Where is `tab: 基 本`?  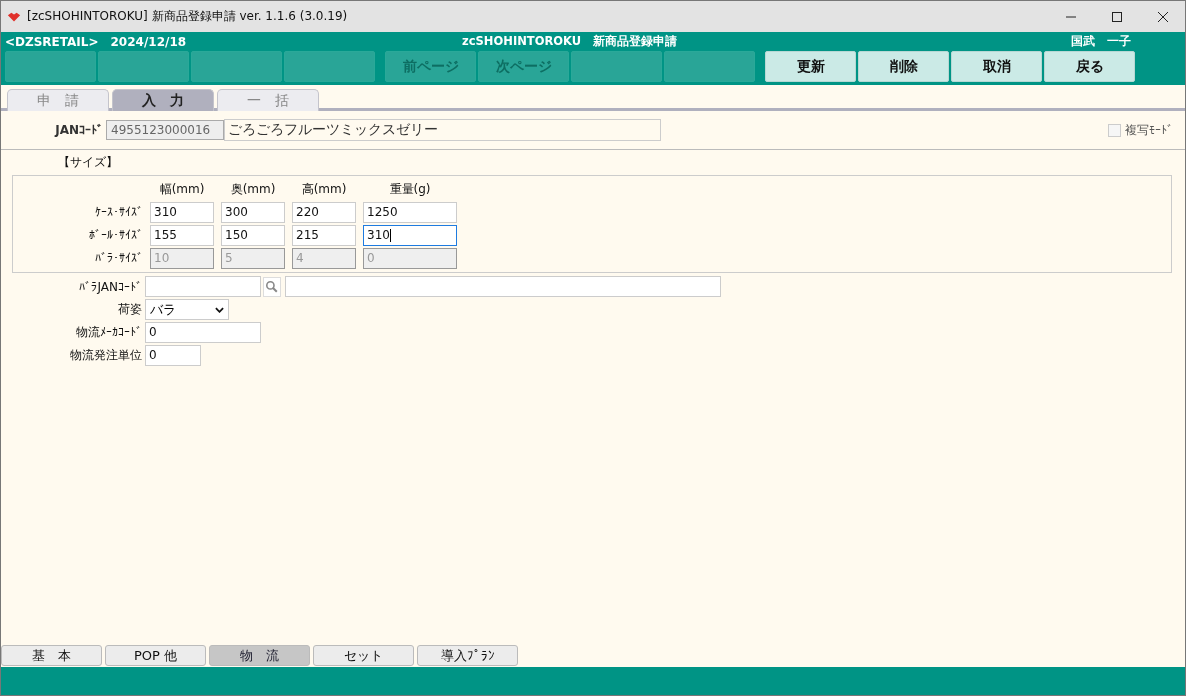 tab: 基 本 is located at coordinates (51, 655).